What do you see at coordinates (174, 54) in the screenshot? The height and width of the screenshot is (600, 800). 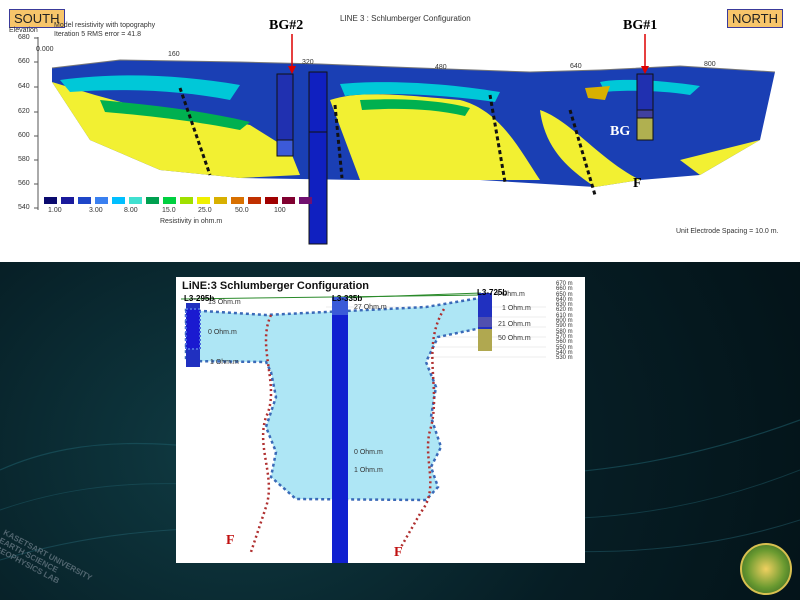 I see `distance-tick: 160` at bounding box center [174, 54].